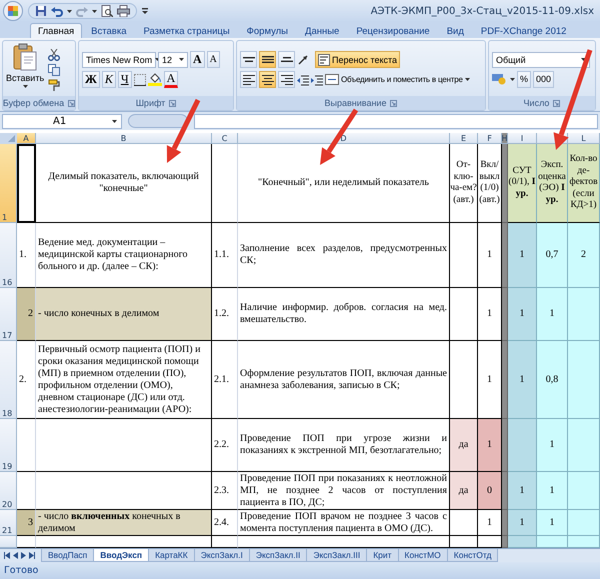 This screenshot has height=579, width=600. Describe the element at coordinates (337, 555) in the screenshot. I see `sheet-tab: ЭкспЗакл.III` at that location.